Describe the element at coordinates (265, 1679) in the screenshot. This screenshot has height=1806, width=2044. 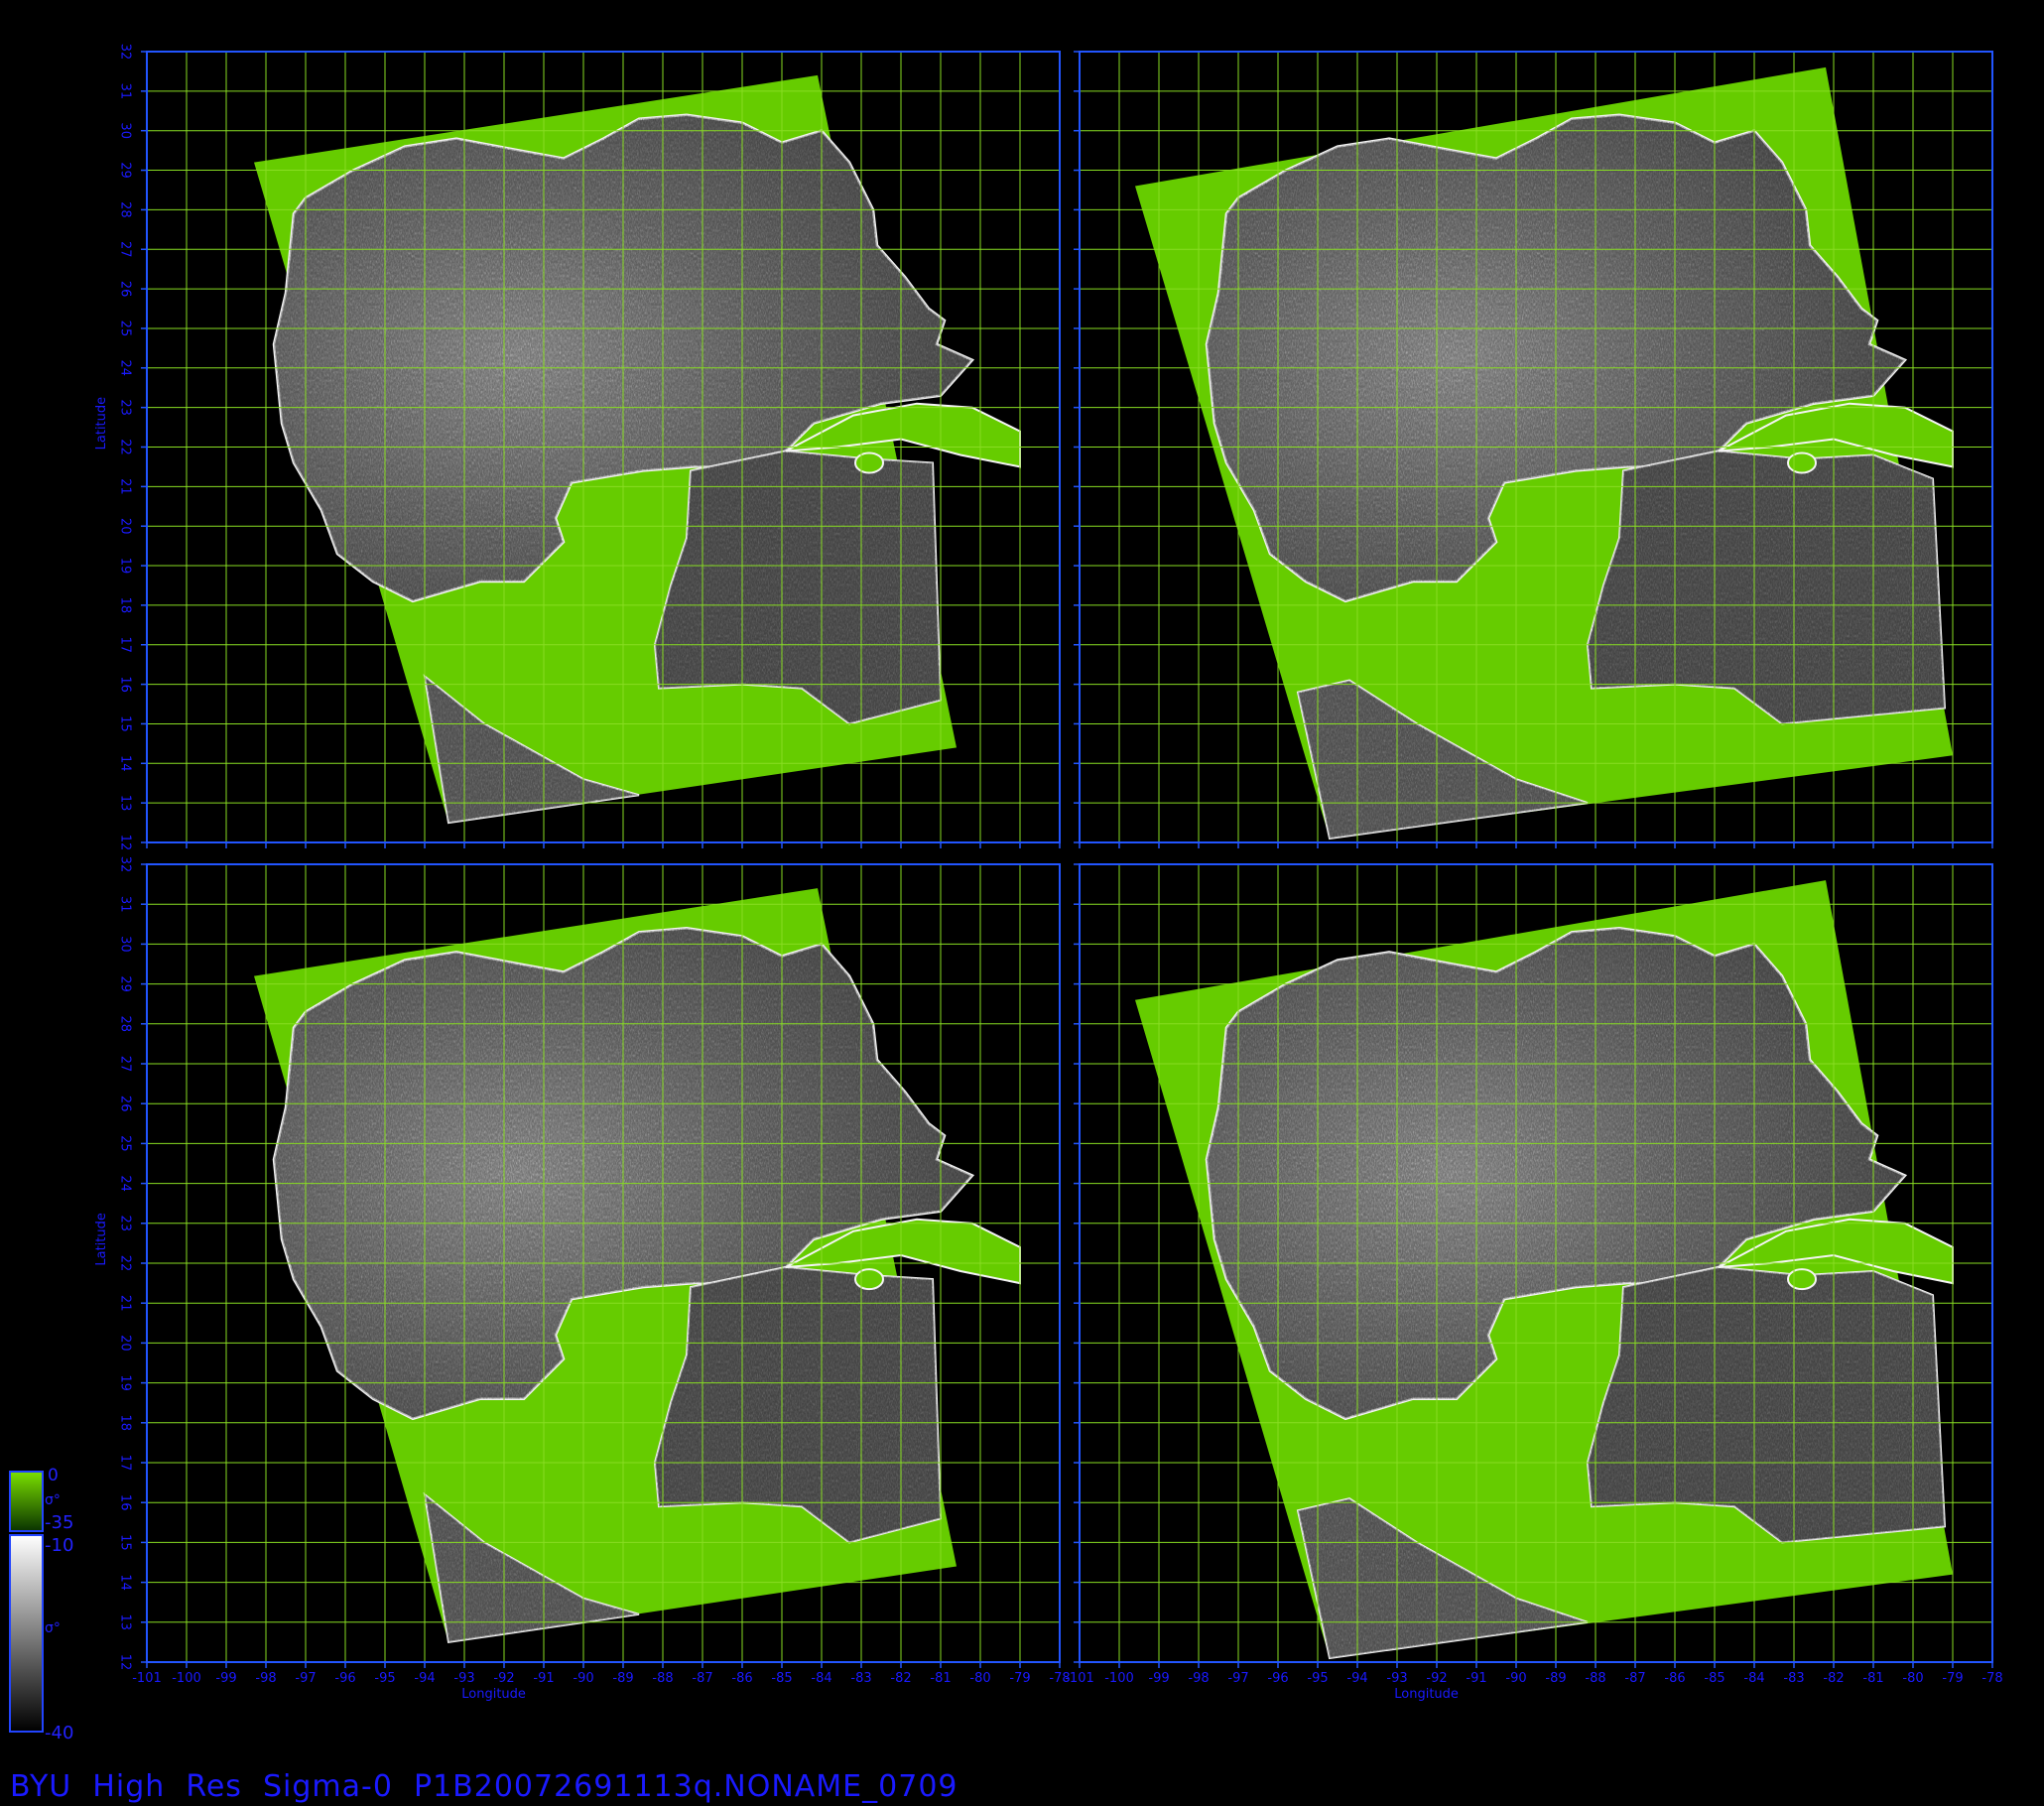
I see `lon-tick-label: -98` at that location.